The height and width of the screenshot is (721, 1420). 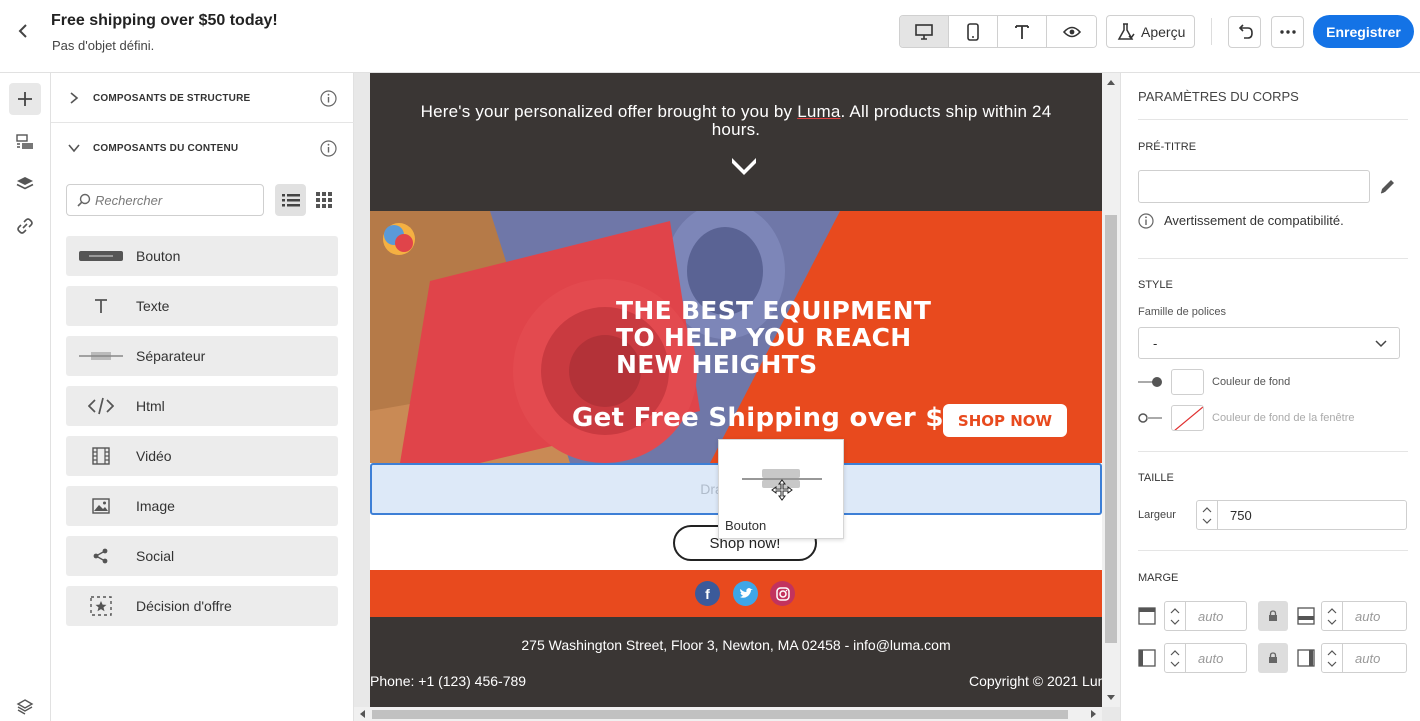 I want to click on search-placeholder: Rechercher, so click(x=129, y=200).